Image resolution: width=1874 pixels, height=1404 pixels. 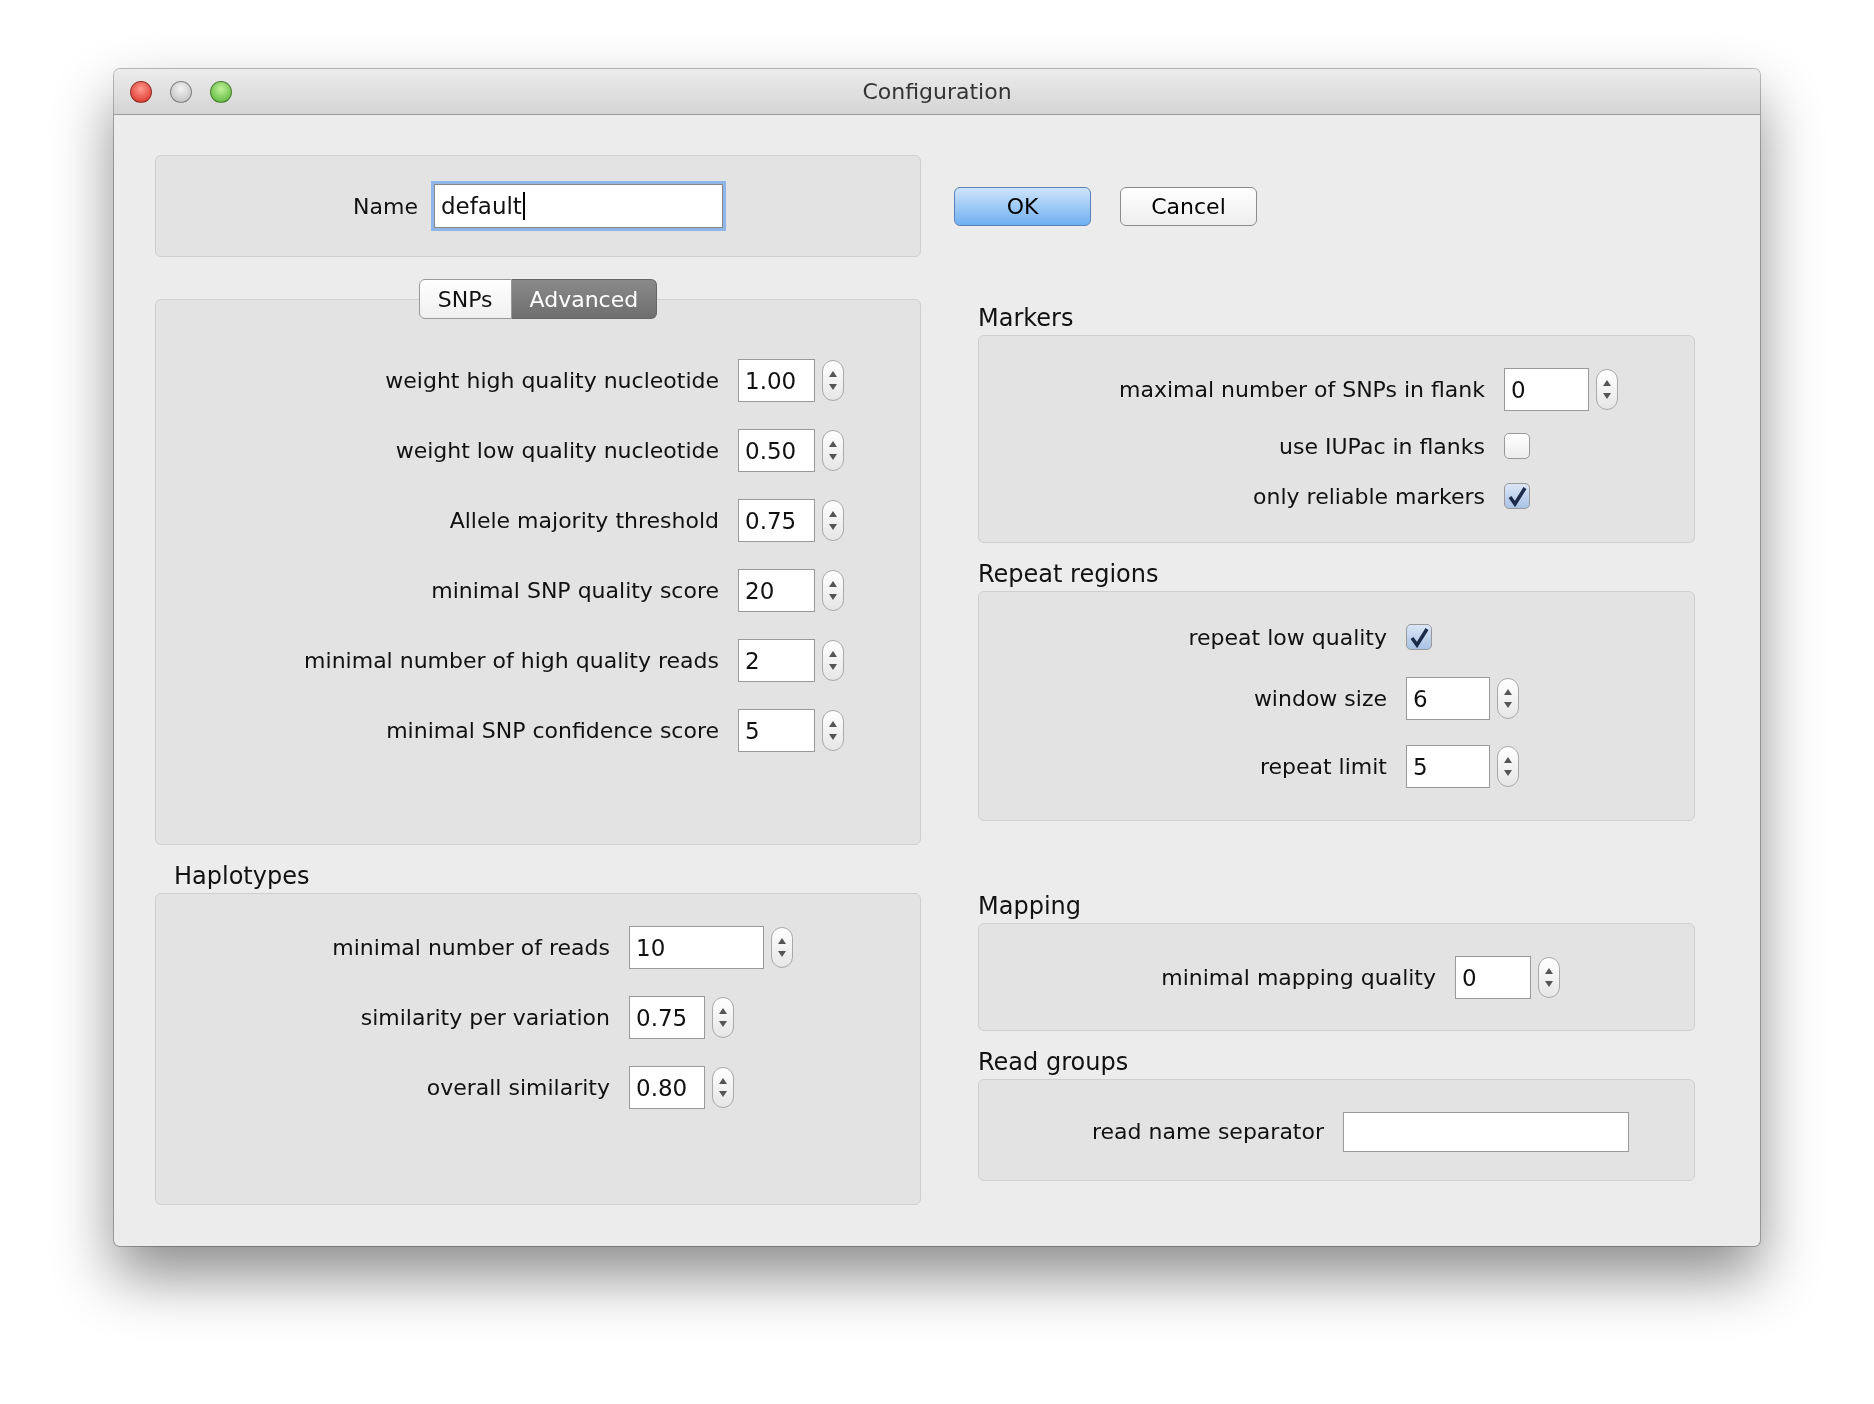 I want to click on zoom-button, so click(x=221, y=92).